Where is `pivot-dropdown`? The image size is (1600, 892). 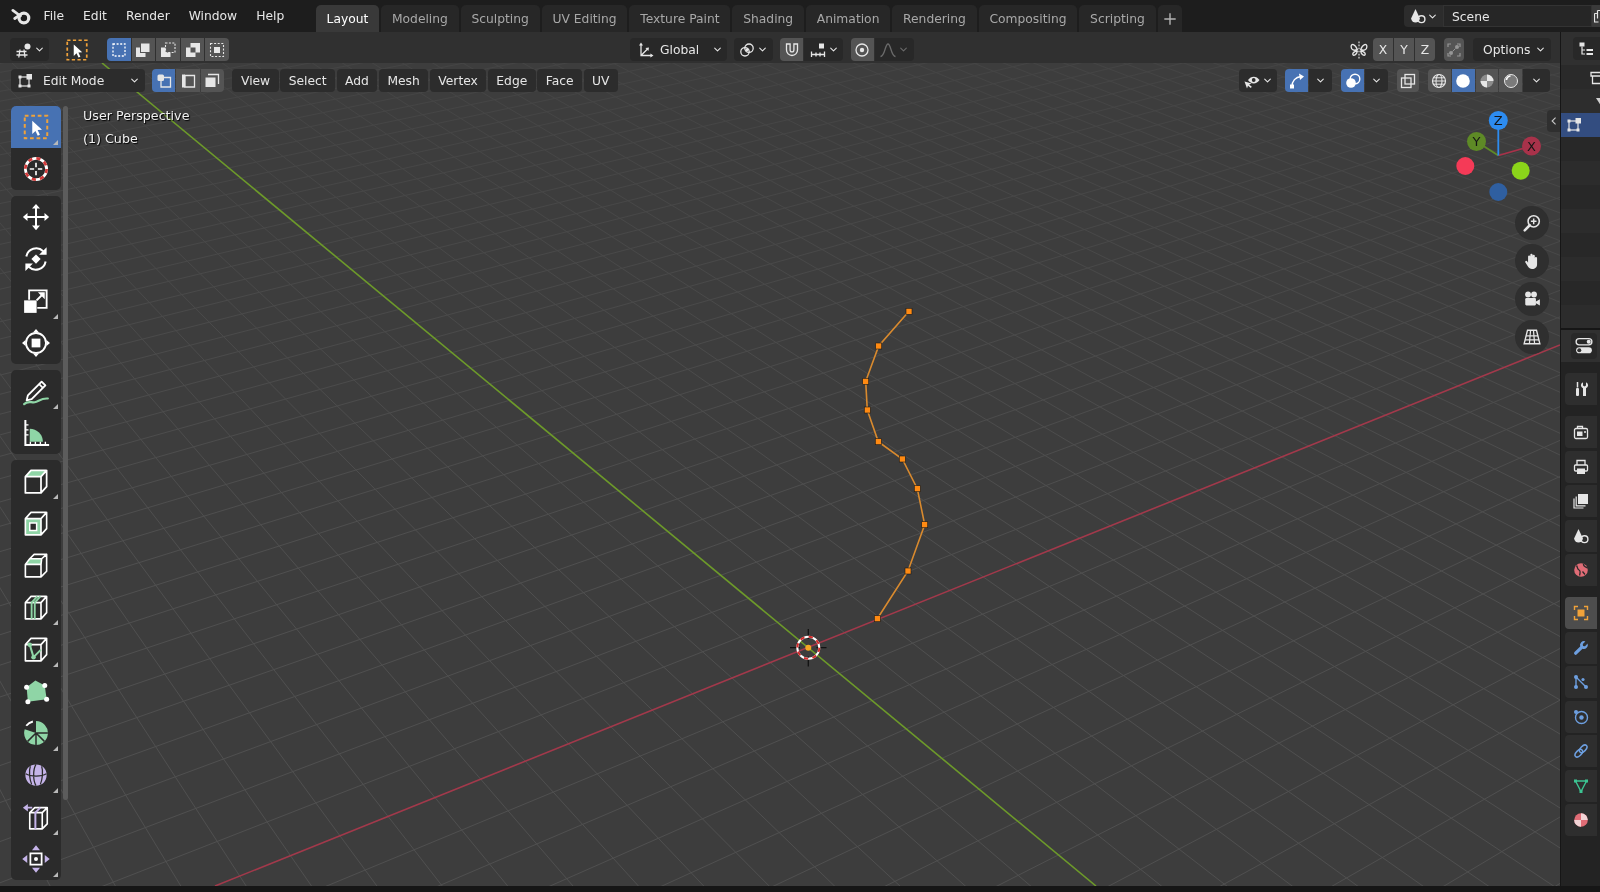 pivot-dropdown is located at coordinates (753, 49).